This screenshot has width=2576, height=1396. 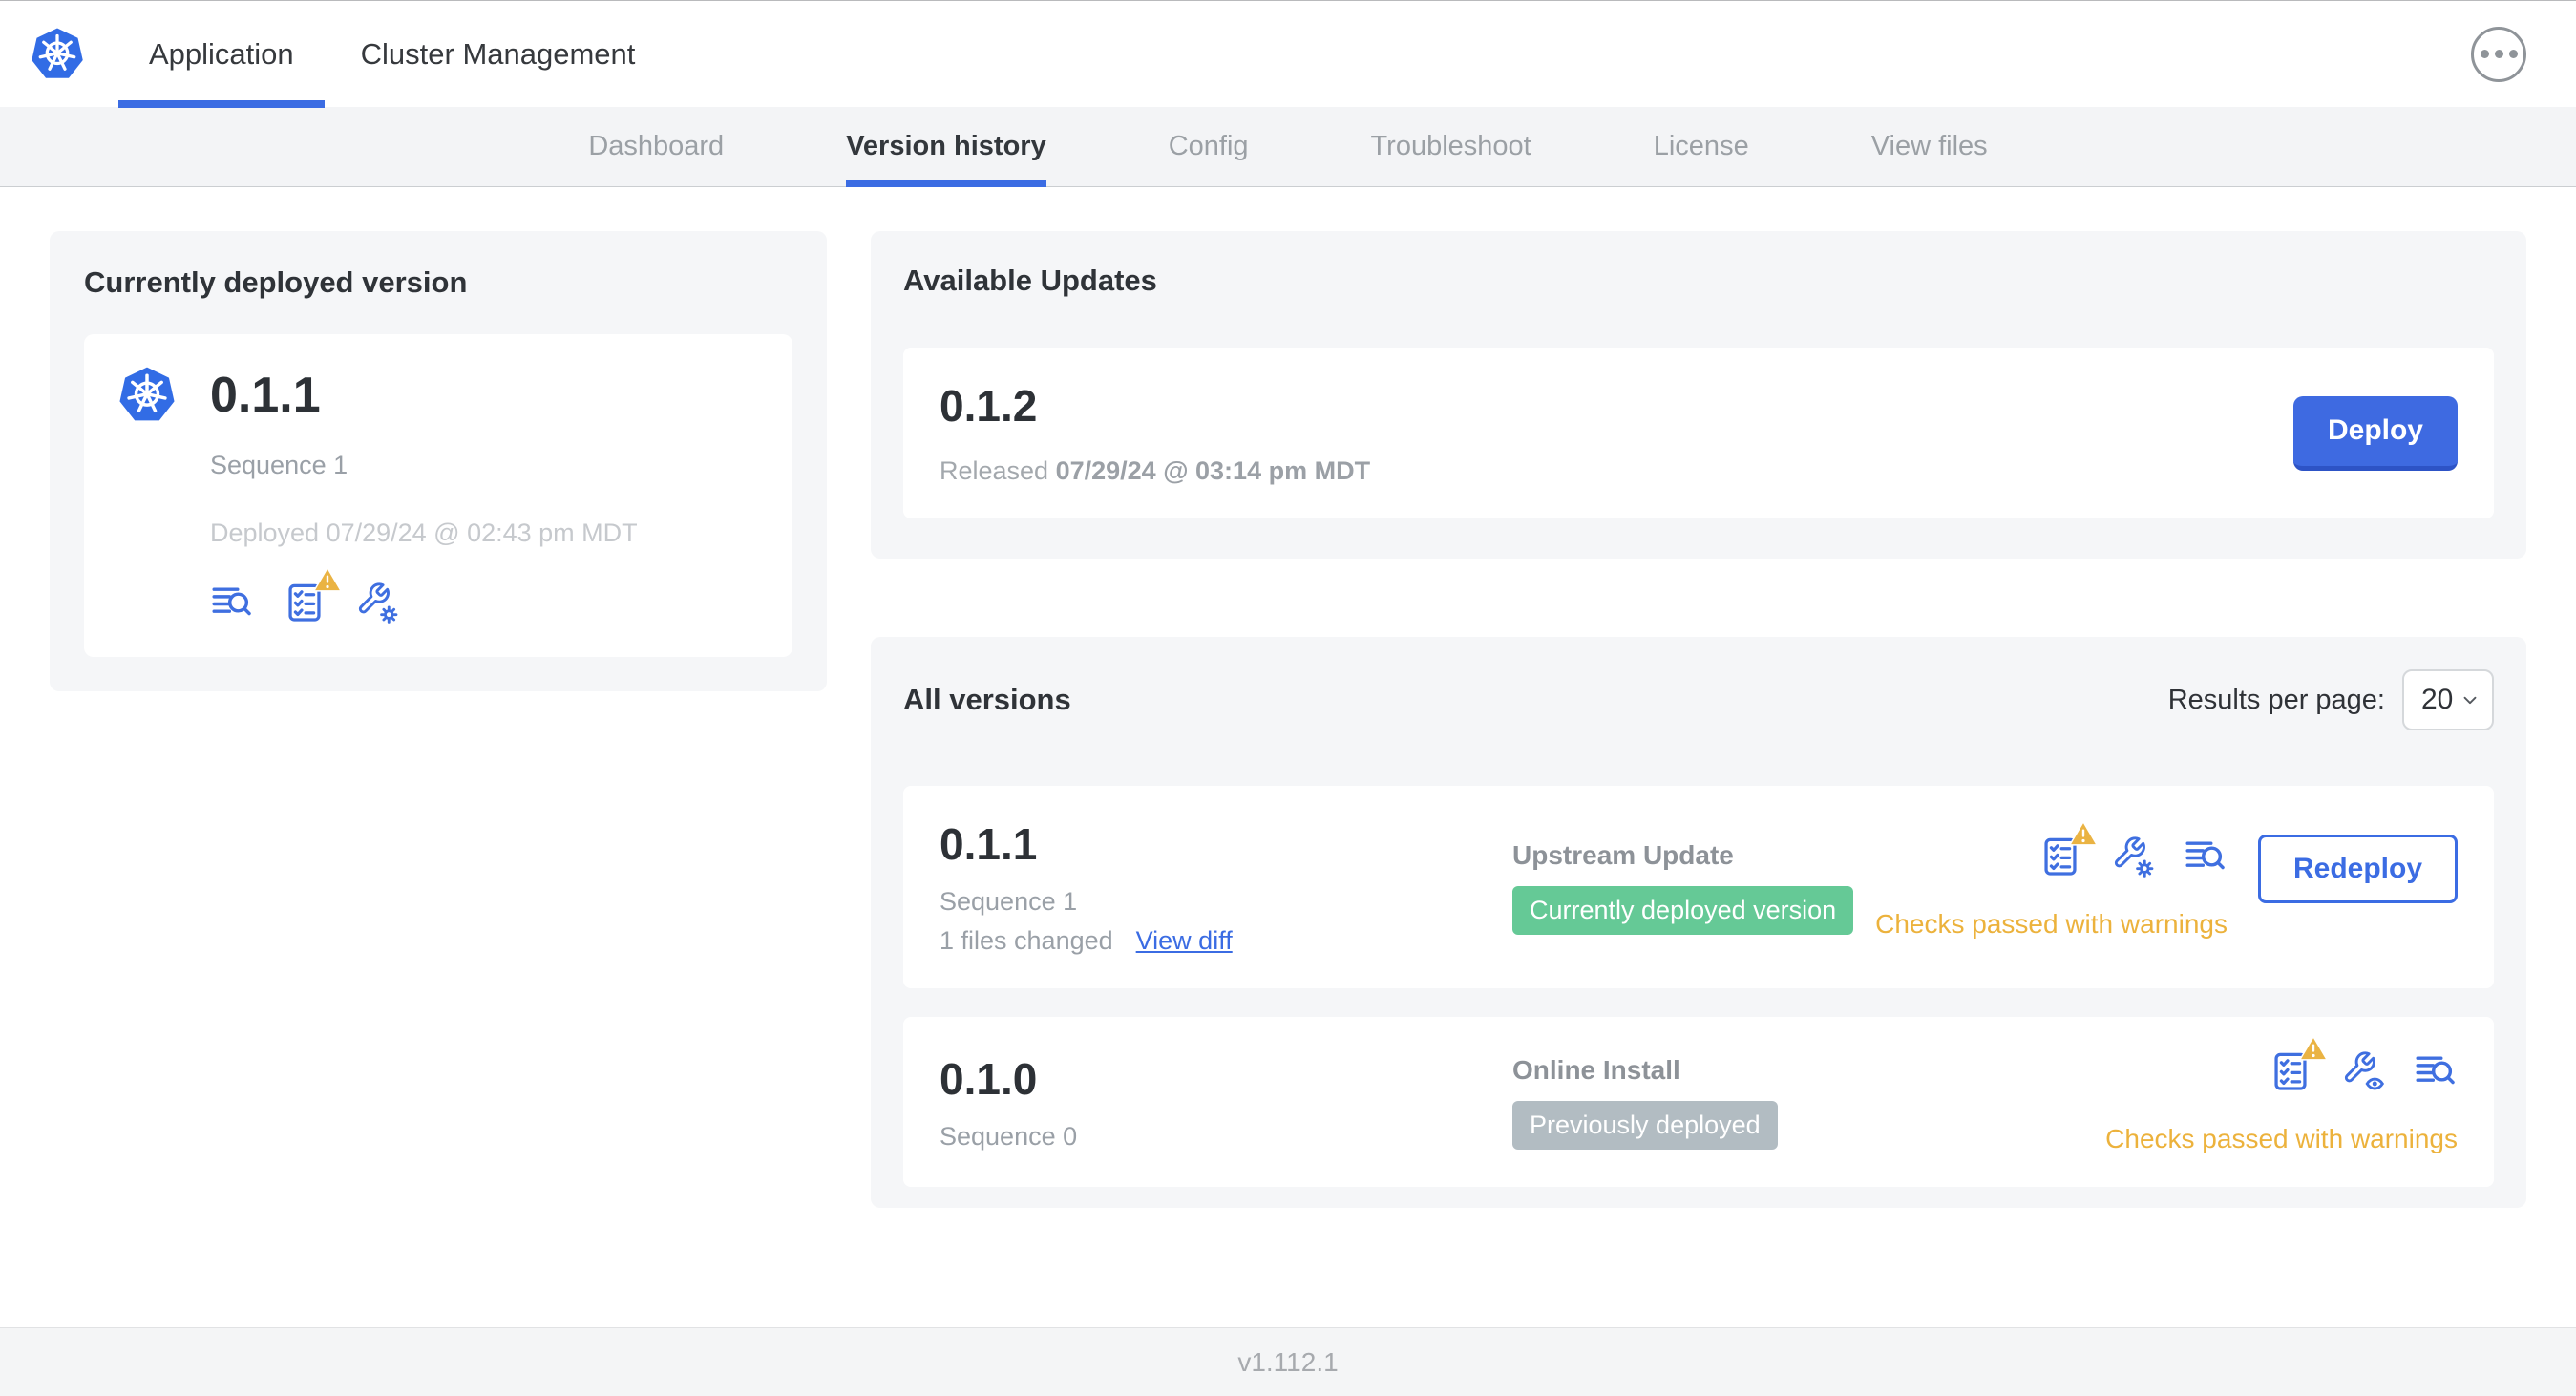 I want to click on row-sequence: Sequence 0, so click(x=1009, y=1136).